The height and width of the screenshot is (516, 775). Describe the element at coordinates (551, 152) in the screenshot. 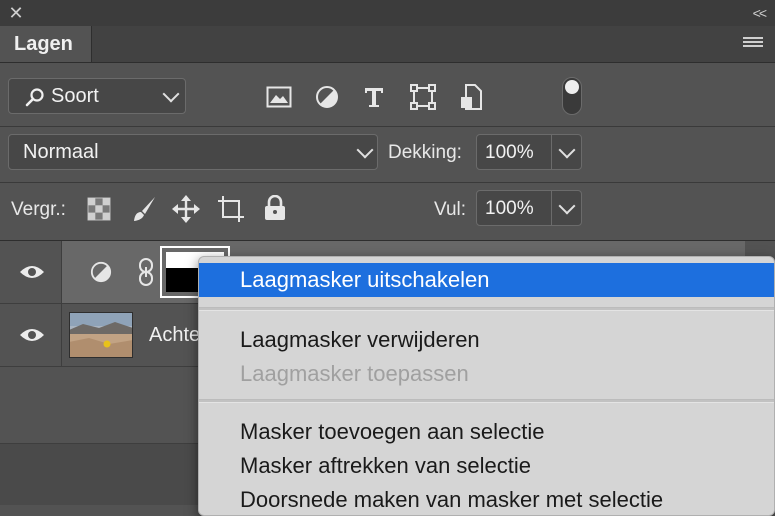

I see `opacity-stepper-divider` at that location.